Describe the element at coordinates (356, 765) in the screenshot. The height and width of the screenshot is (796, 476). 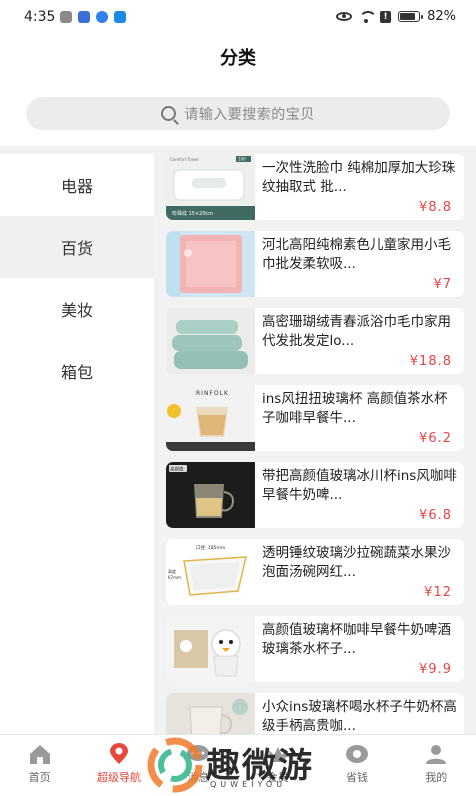
I see `tab-save-money: 省钱` at that location.